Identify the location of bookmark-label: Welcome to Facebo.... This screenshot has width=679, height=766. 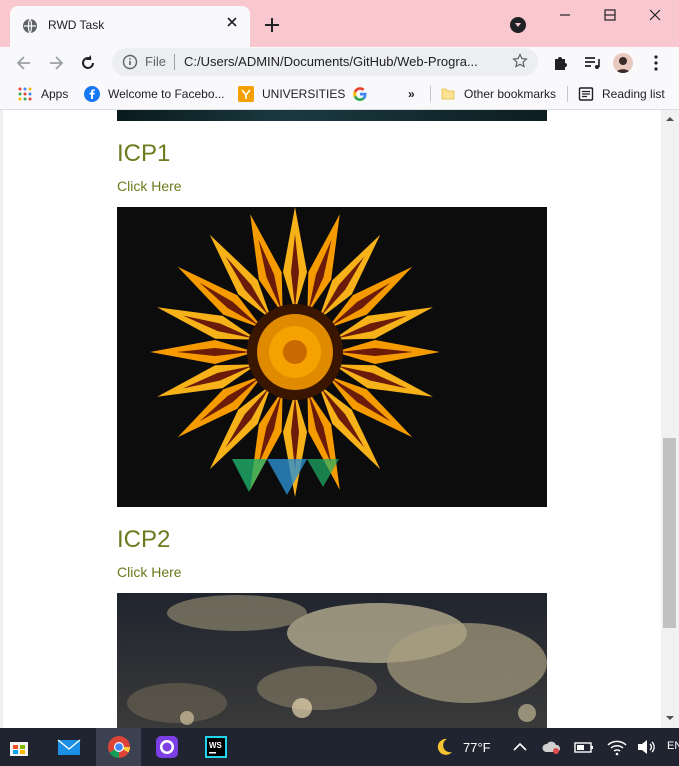
(166, 94).